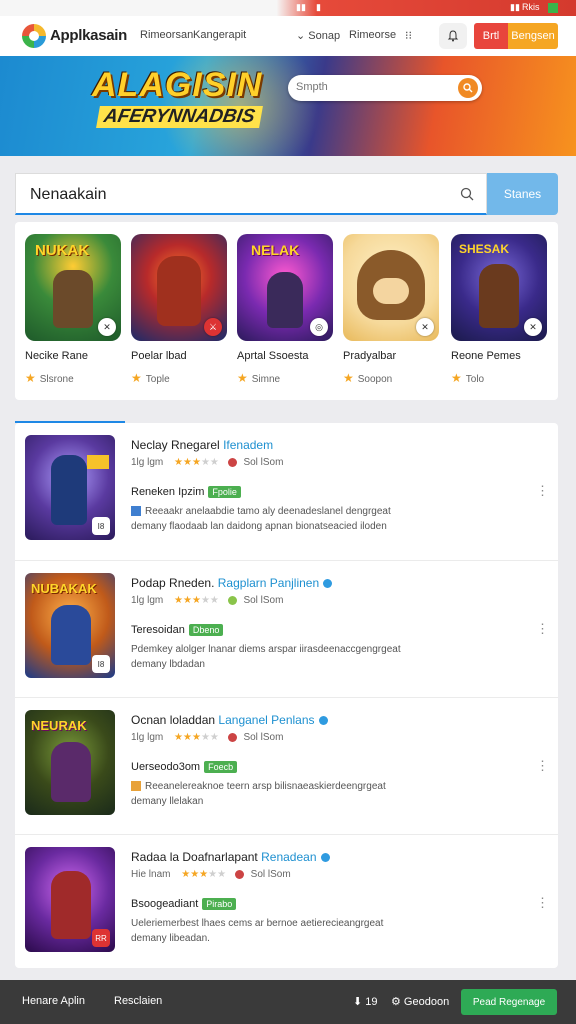 This screenshot has width=576, height=1024. Describe the element at coordinates (34, 36) in the screenshot. I see `app-logo` at that location.